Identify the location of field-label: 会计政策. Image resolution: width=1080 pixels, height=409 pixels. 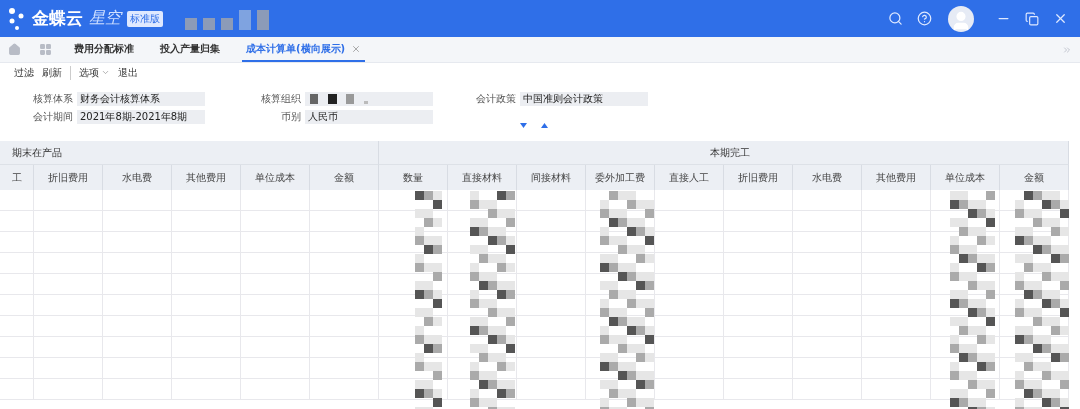
(496, 98).